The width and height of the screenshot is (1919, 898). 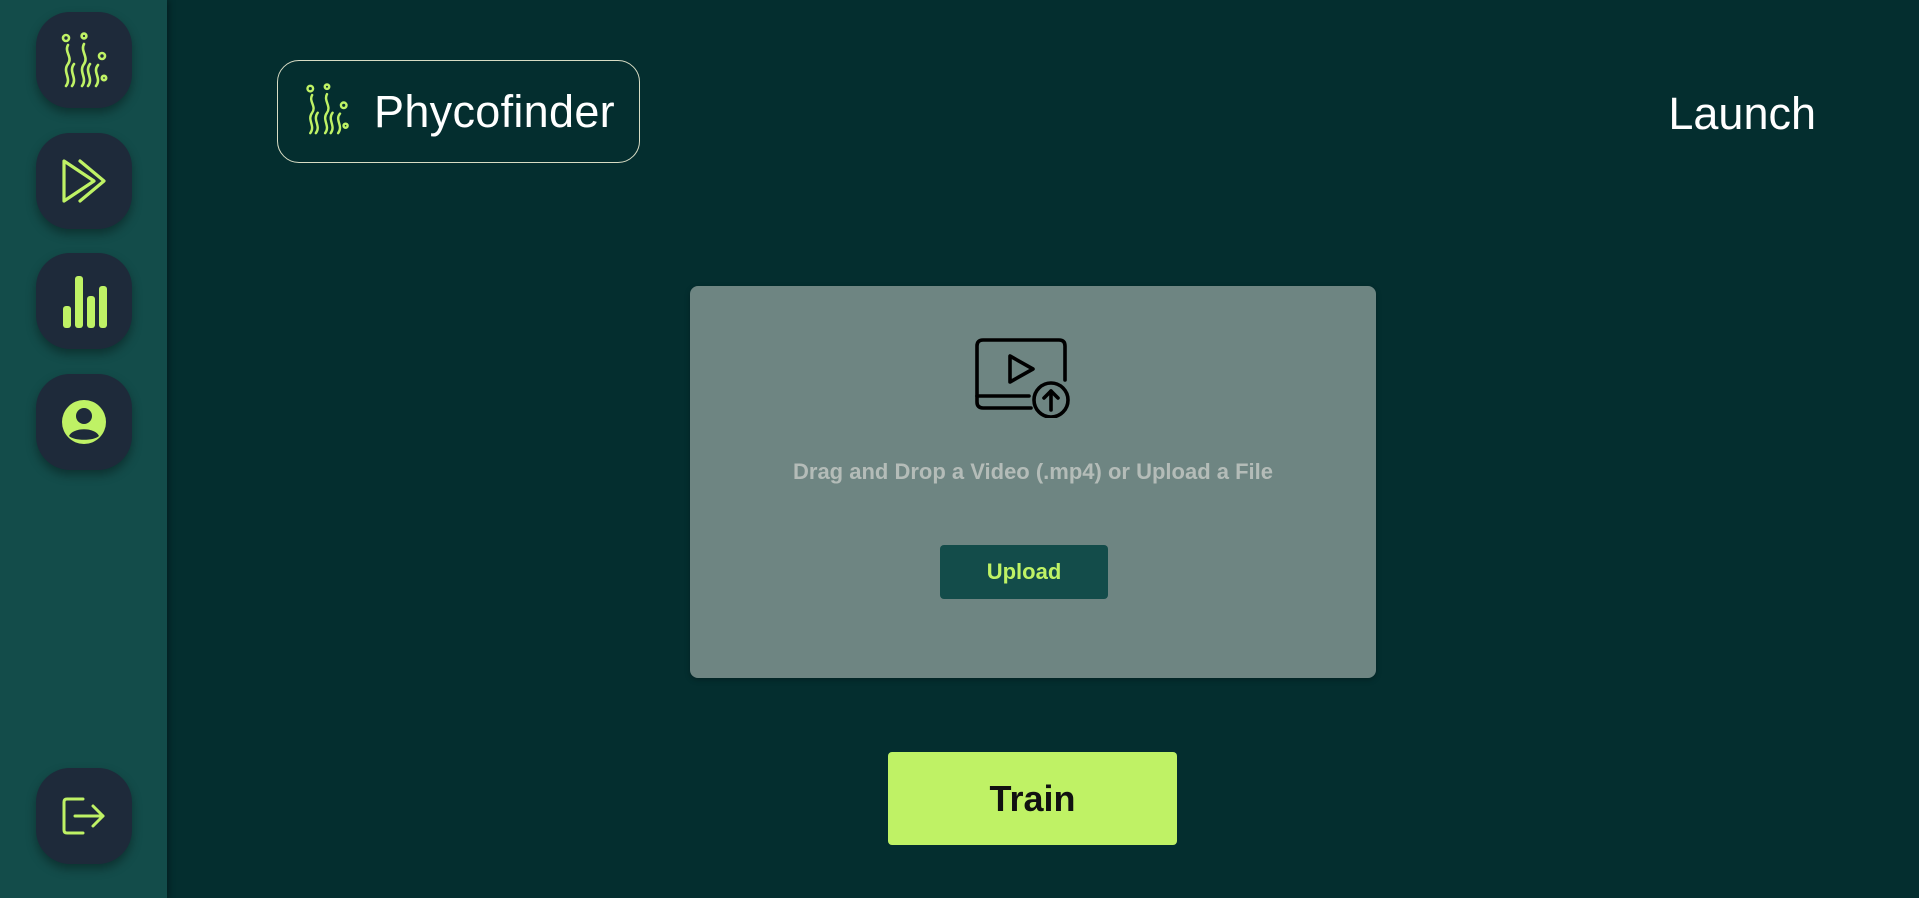 I want to click on upload-button: Upload, so click(x=1024, y=572).